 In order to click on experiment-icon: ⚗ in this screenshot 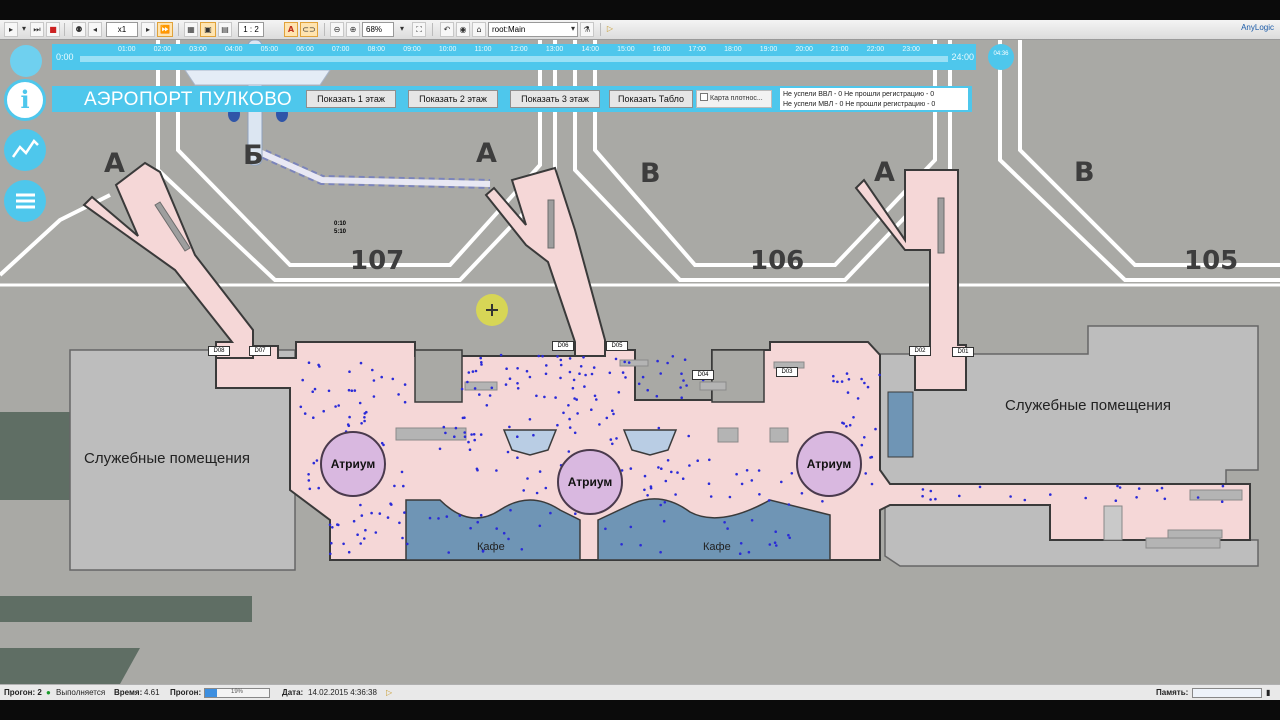, I will do `click(587, 29)`.